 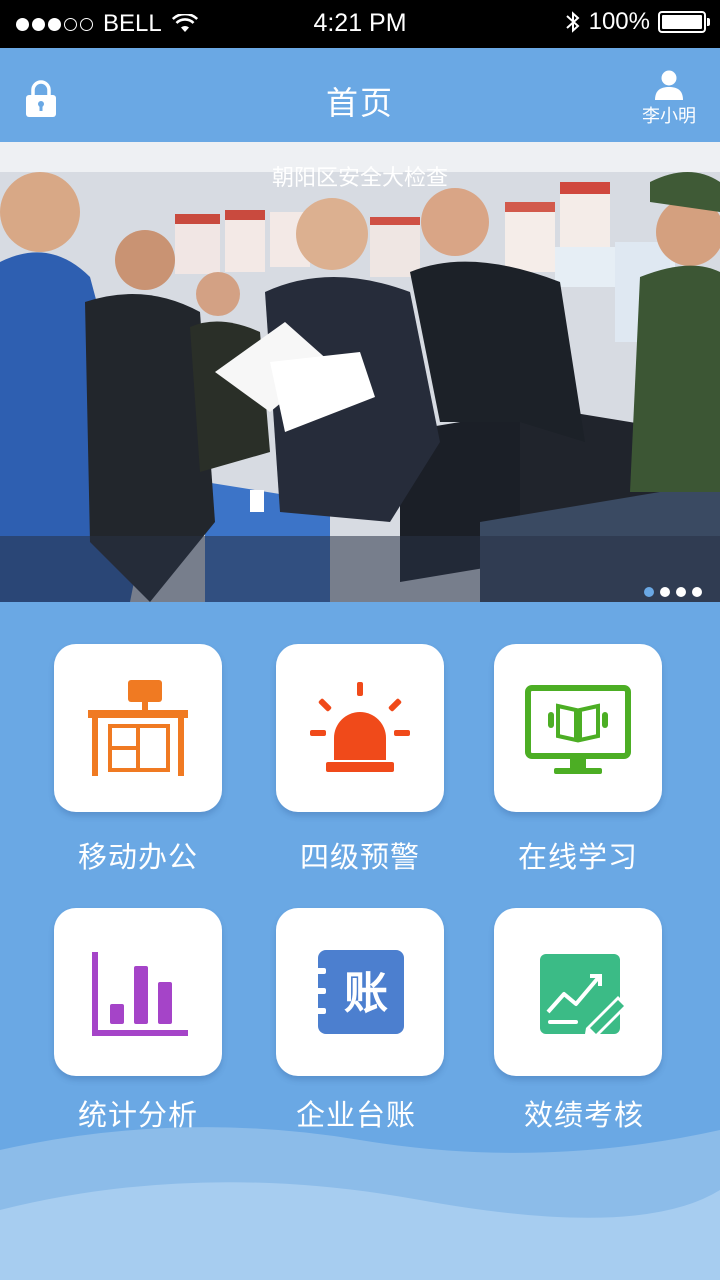 What do you see at coordinates (673, 592) in the screenshot?
I see `carousel-pager` at bounding box center [673, 592].